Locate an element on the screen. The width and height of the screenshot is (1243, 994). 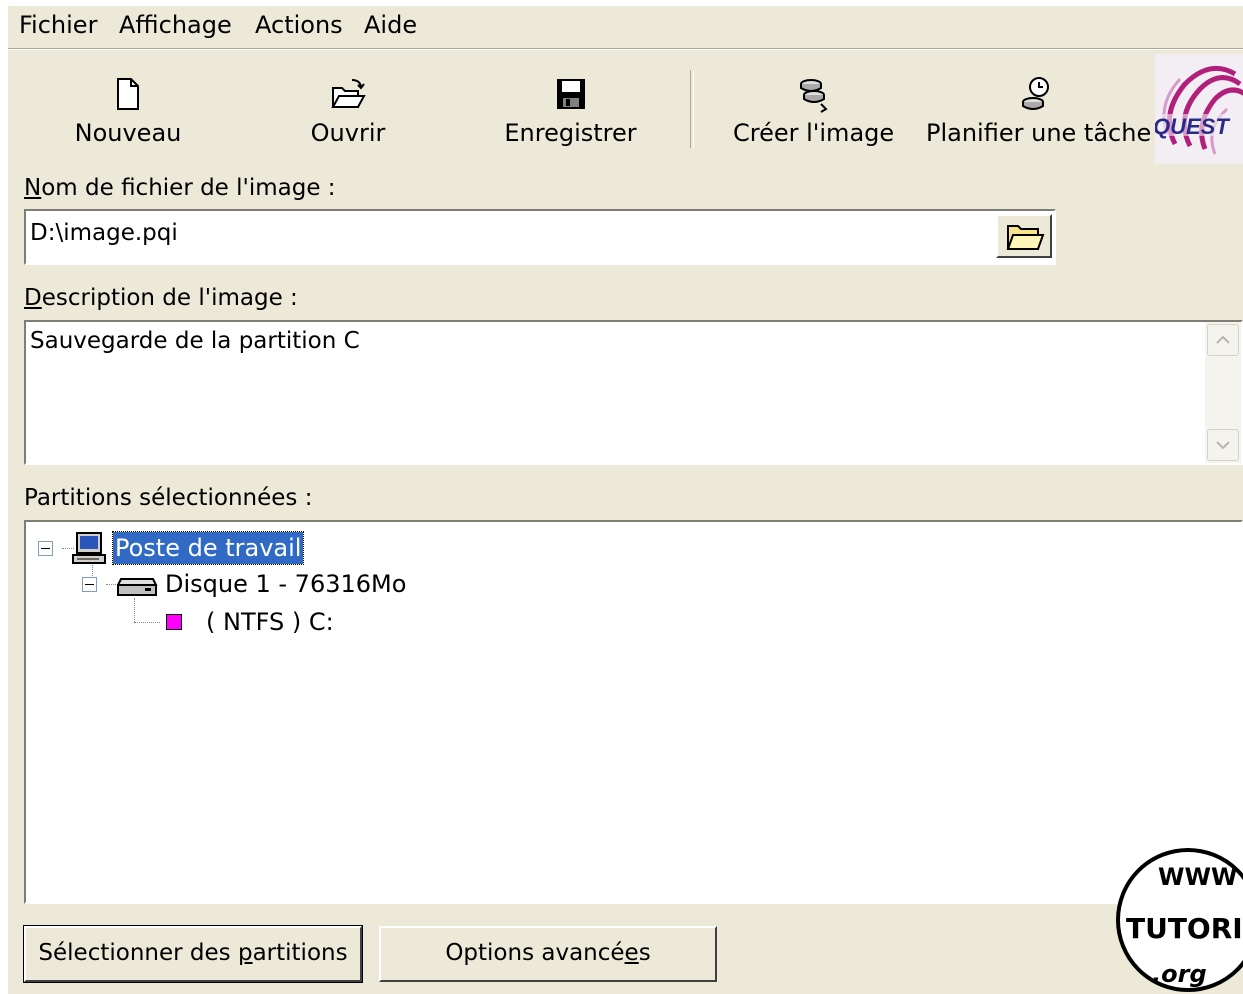
schedule-task-button-label: Planifier une tâche is located at coordinates (1039, 133).